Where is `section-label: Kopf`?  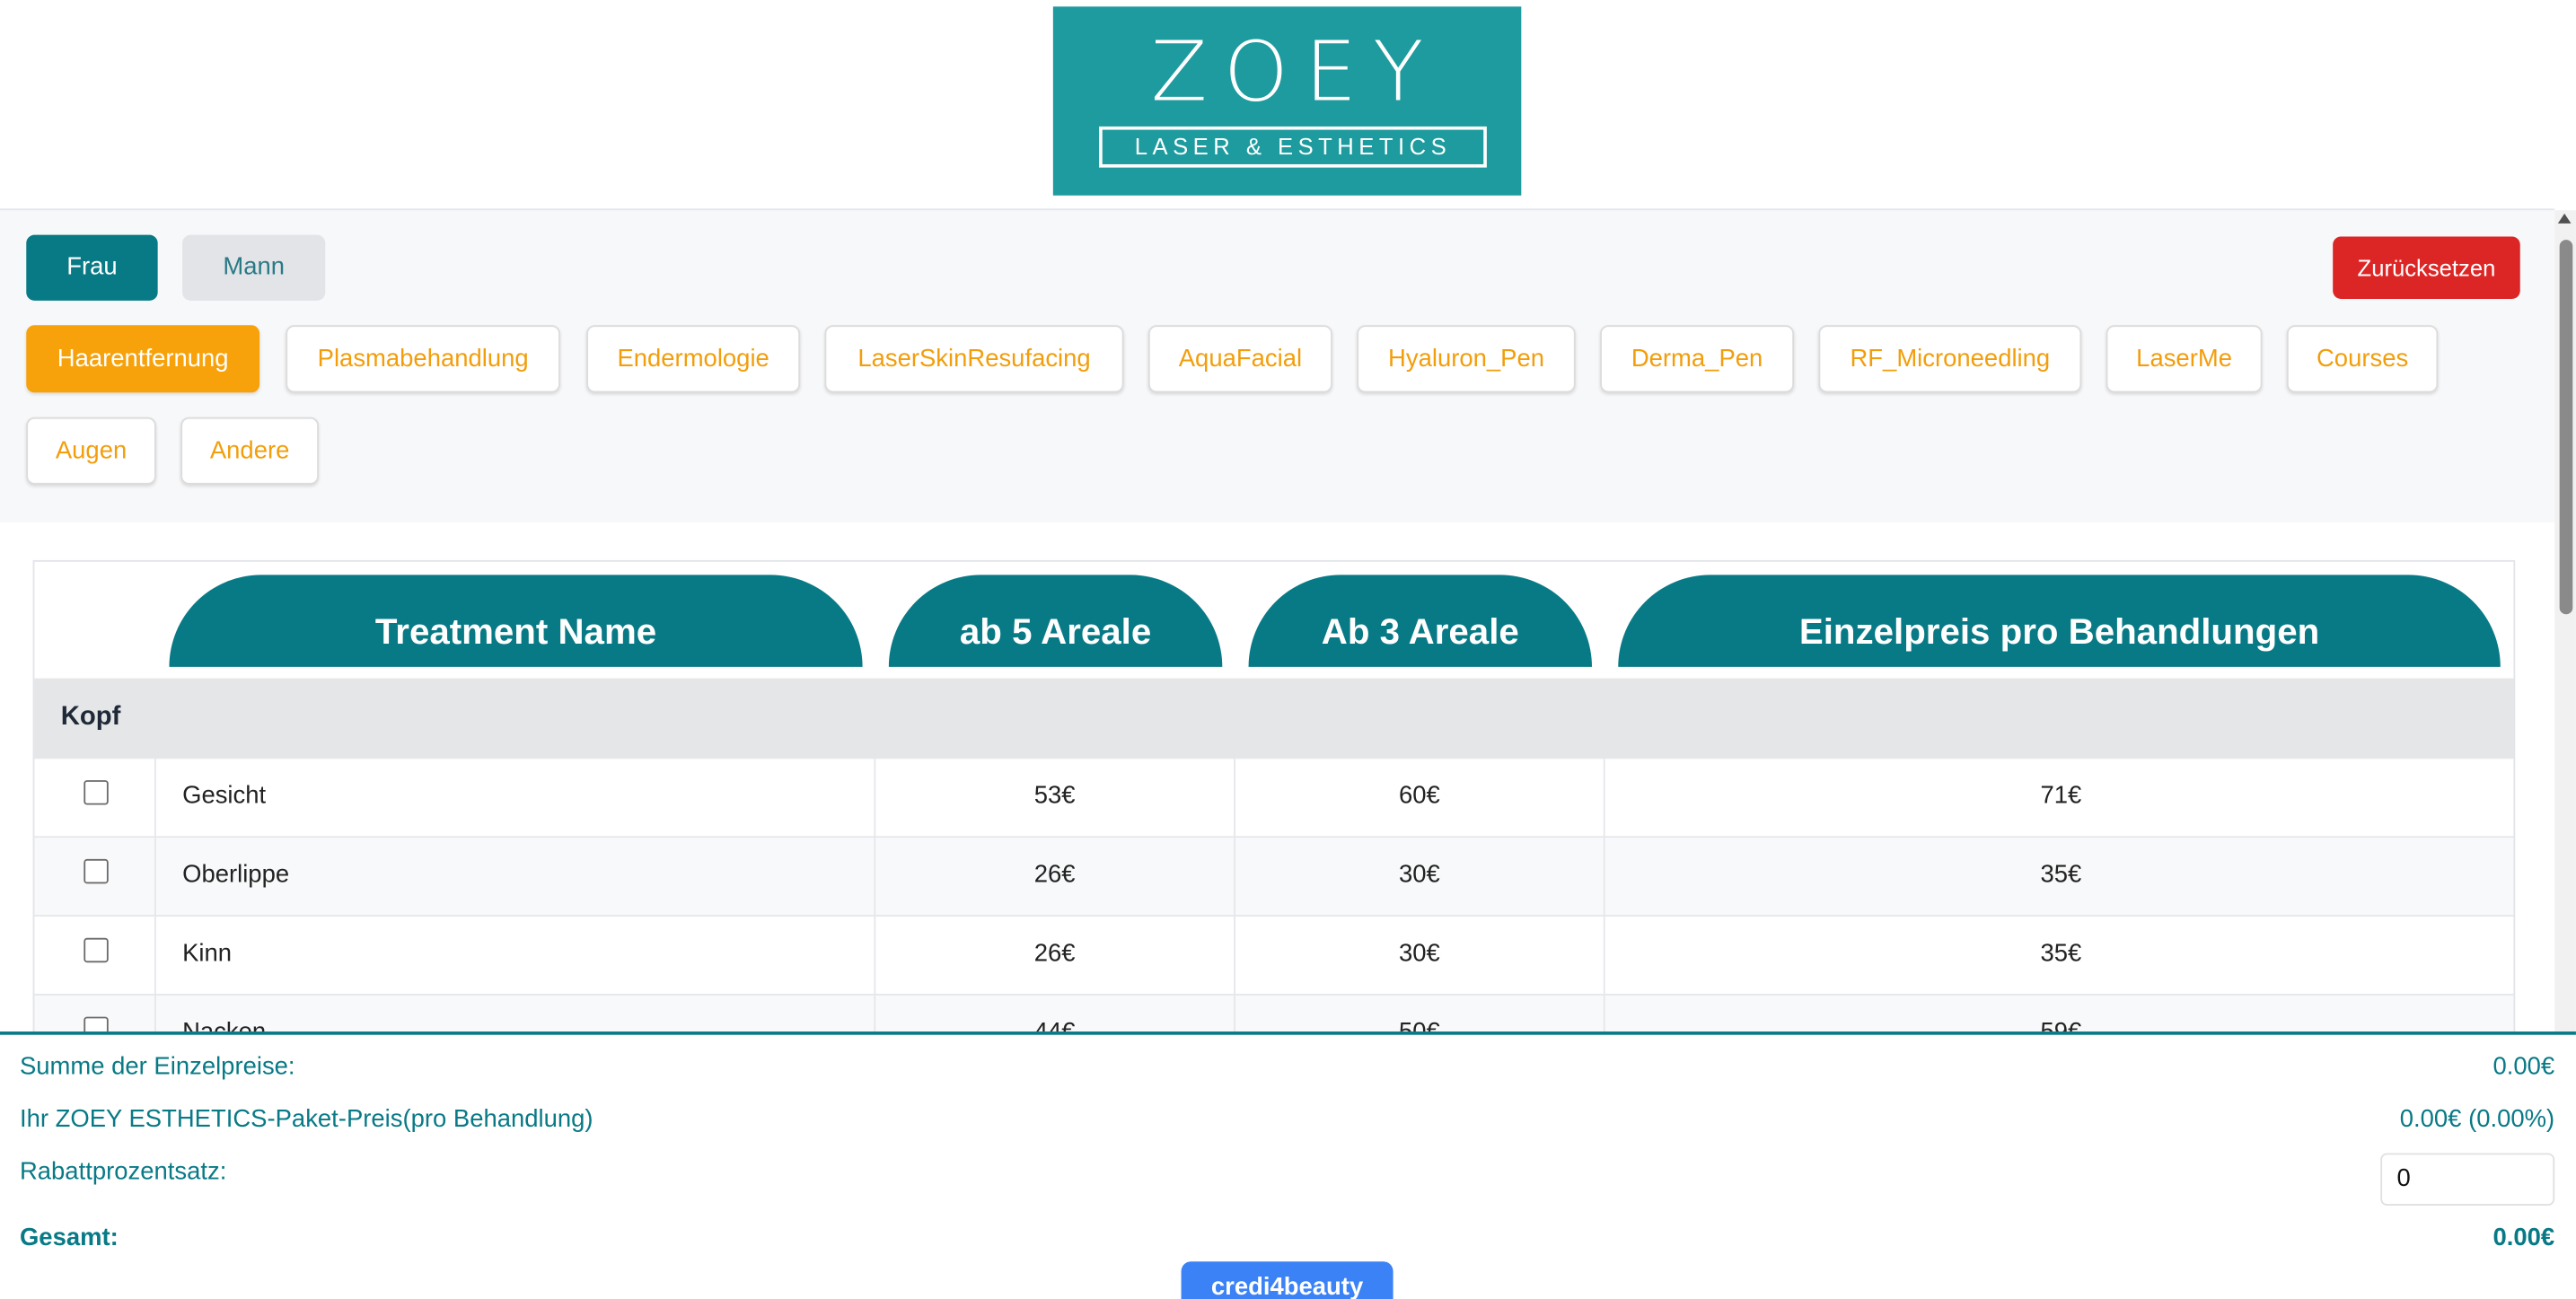
section-label: Kopf is located at coordinates (90, 717).